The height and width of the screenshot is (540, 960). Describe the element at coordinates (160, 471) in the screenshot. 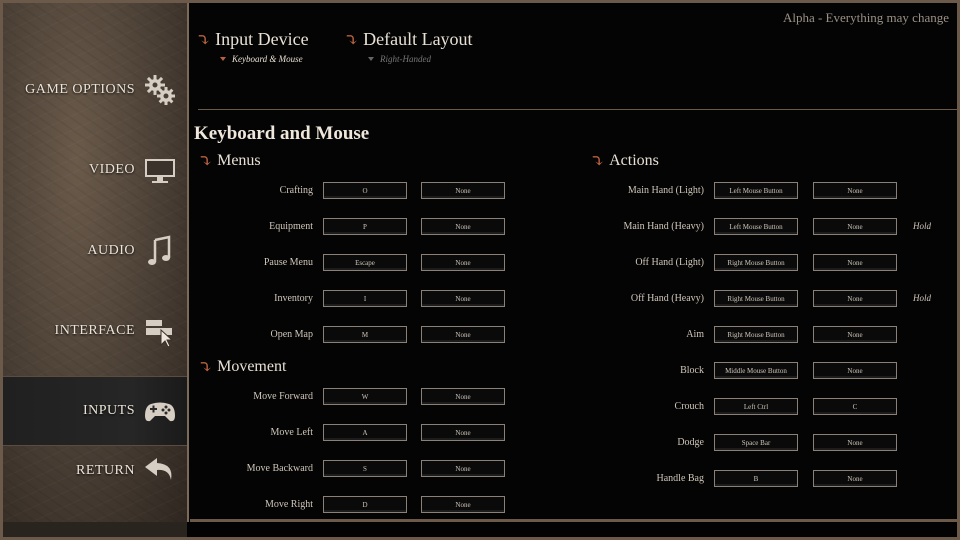

I see `return-arrow-icon` at that location.